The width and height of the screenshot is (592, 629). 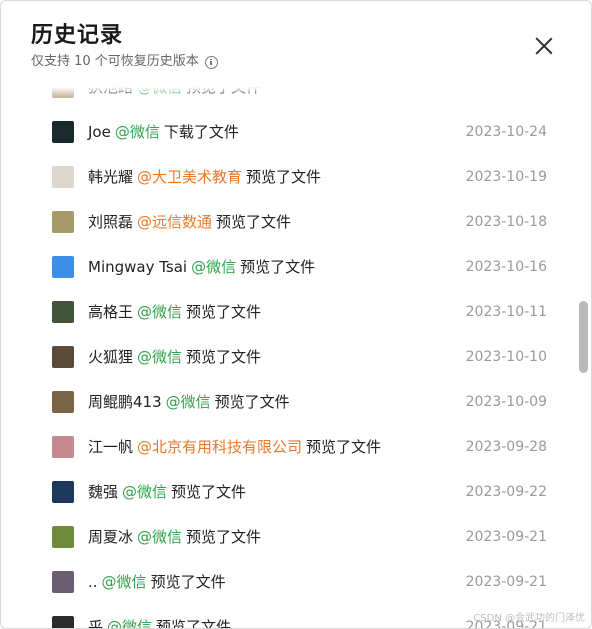 What do you see at coordinates (506, 131) in the screenshot?
I see `record-date: 2023-10-24` at bounding box center [506, 131].